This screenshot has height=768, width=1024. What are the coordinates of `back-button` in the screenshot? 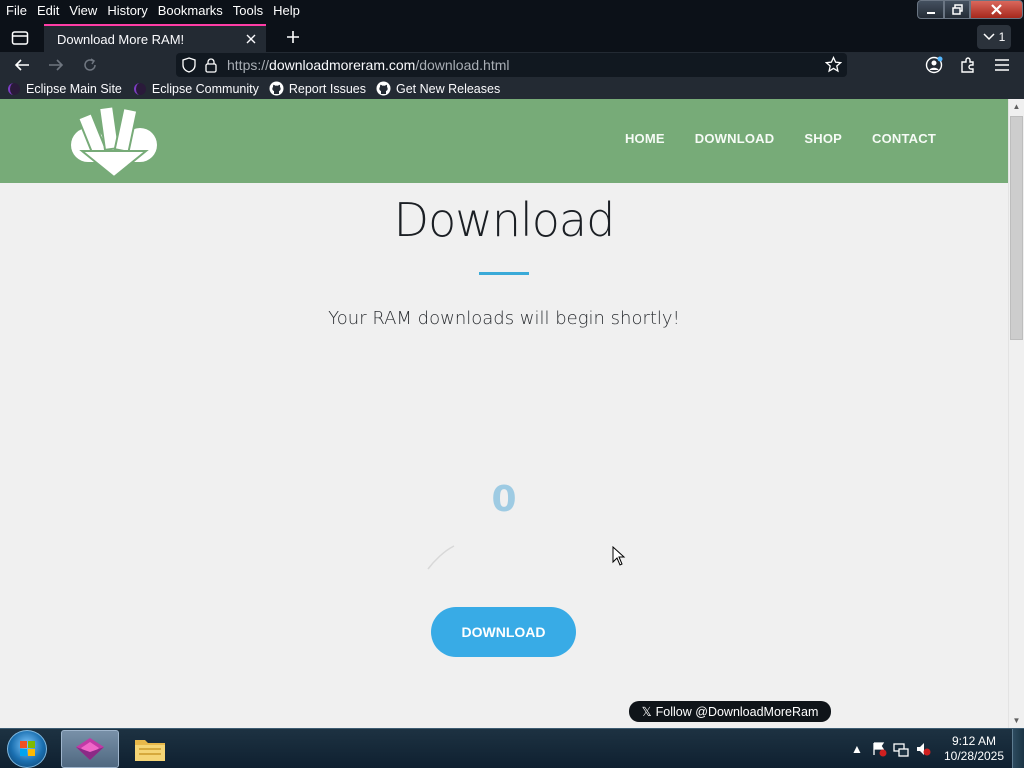 It's located at (22, 65).